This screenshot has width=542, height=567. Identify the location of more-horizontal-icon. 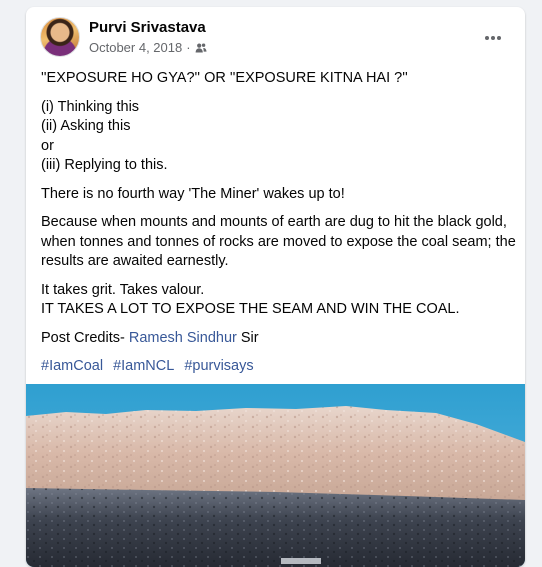
(493, 37).